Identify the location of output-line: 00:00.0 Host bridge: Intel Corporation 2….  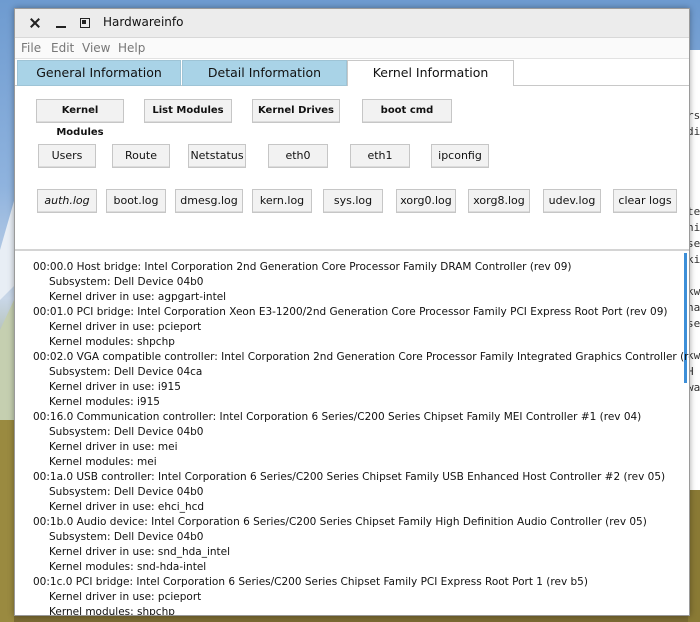
(302, 267).